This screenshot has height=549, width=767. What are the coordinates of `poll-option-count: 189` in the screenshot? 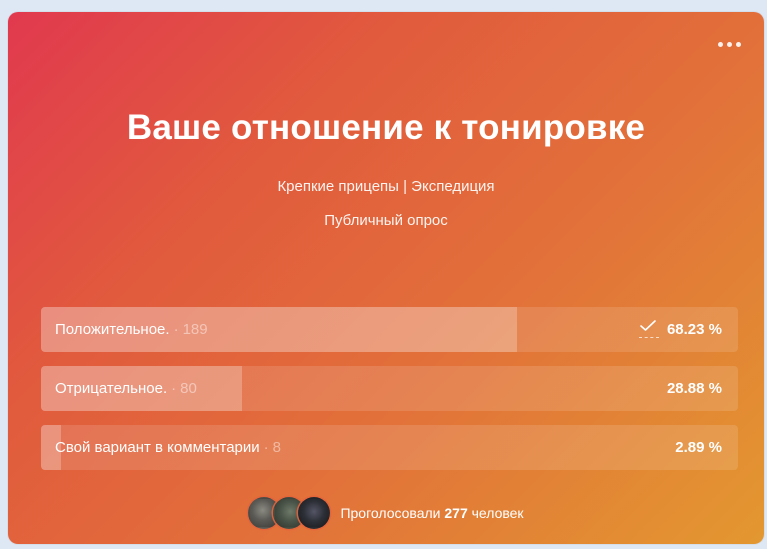 It's located at (195, 329).